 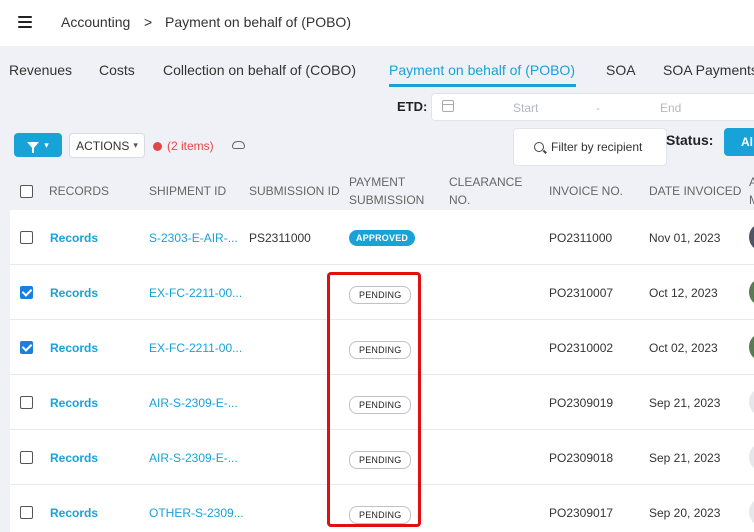 What do you see at coordinates (739, 142) in the screenshot?
I see `status-filter-button: Al` at bounding box center [739, 142].